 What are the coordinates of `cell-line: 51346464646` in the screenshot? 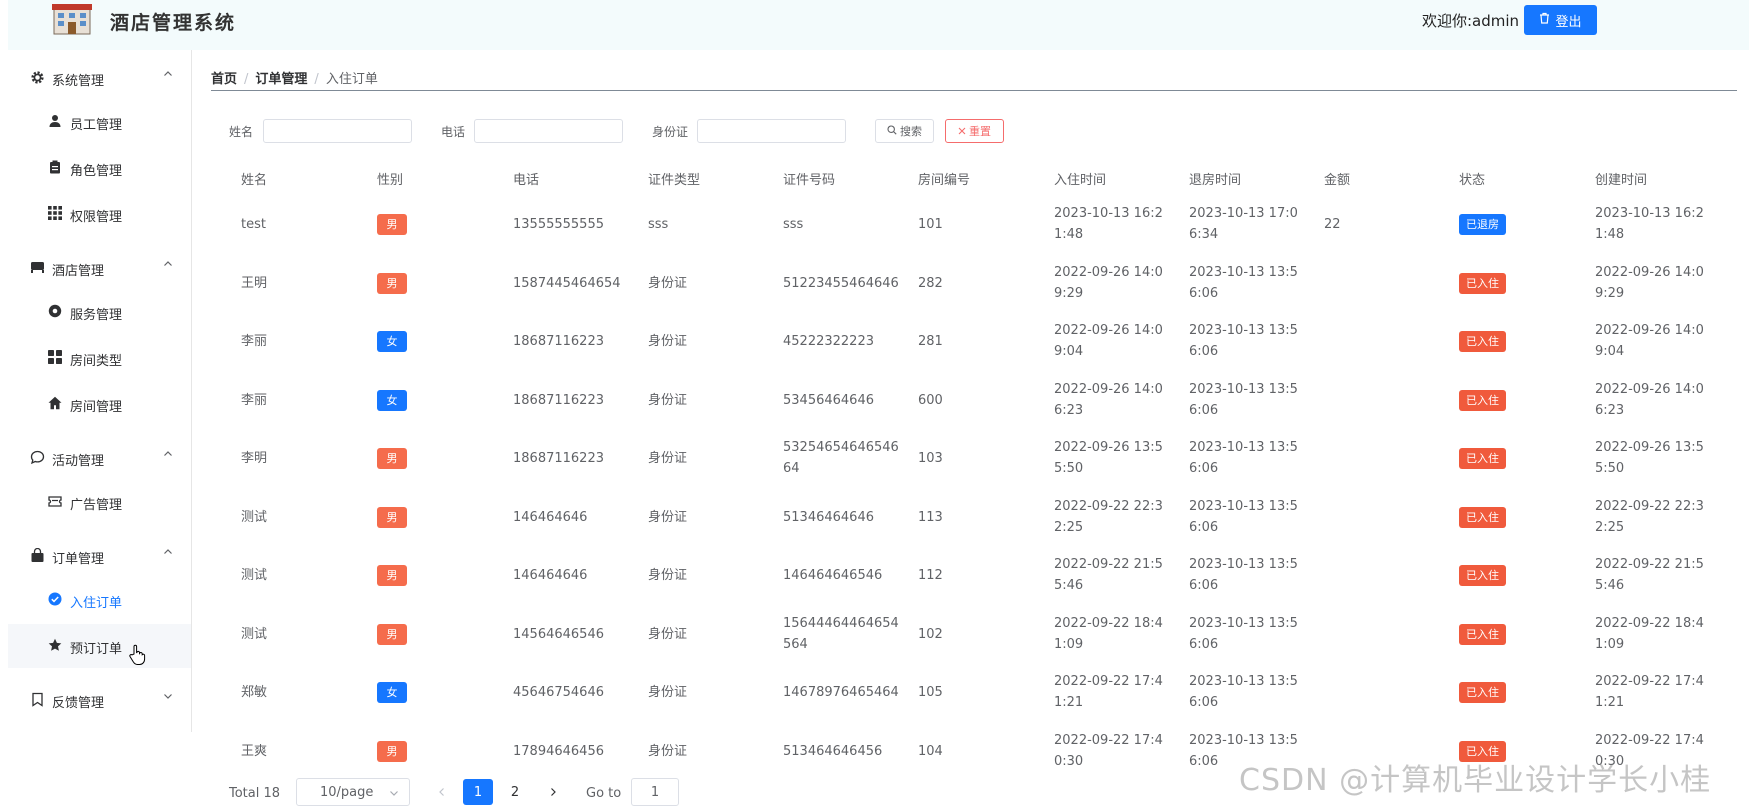 It's located at (828, 517).